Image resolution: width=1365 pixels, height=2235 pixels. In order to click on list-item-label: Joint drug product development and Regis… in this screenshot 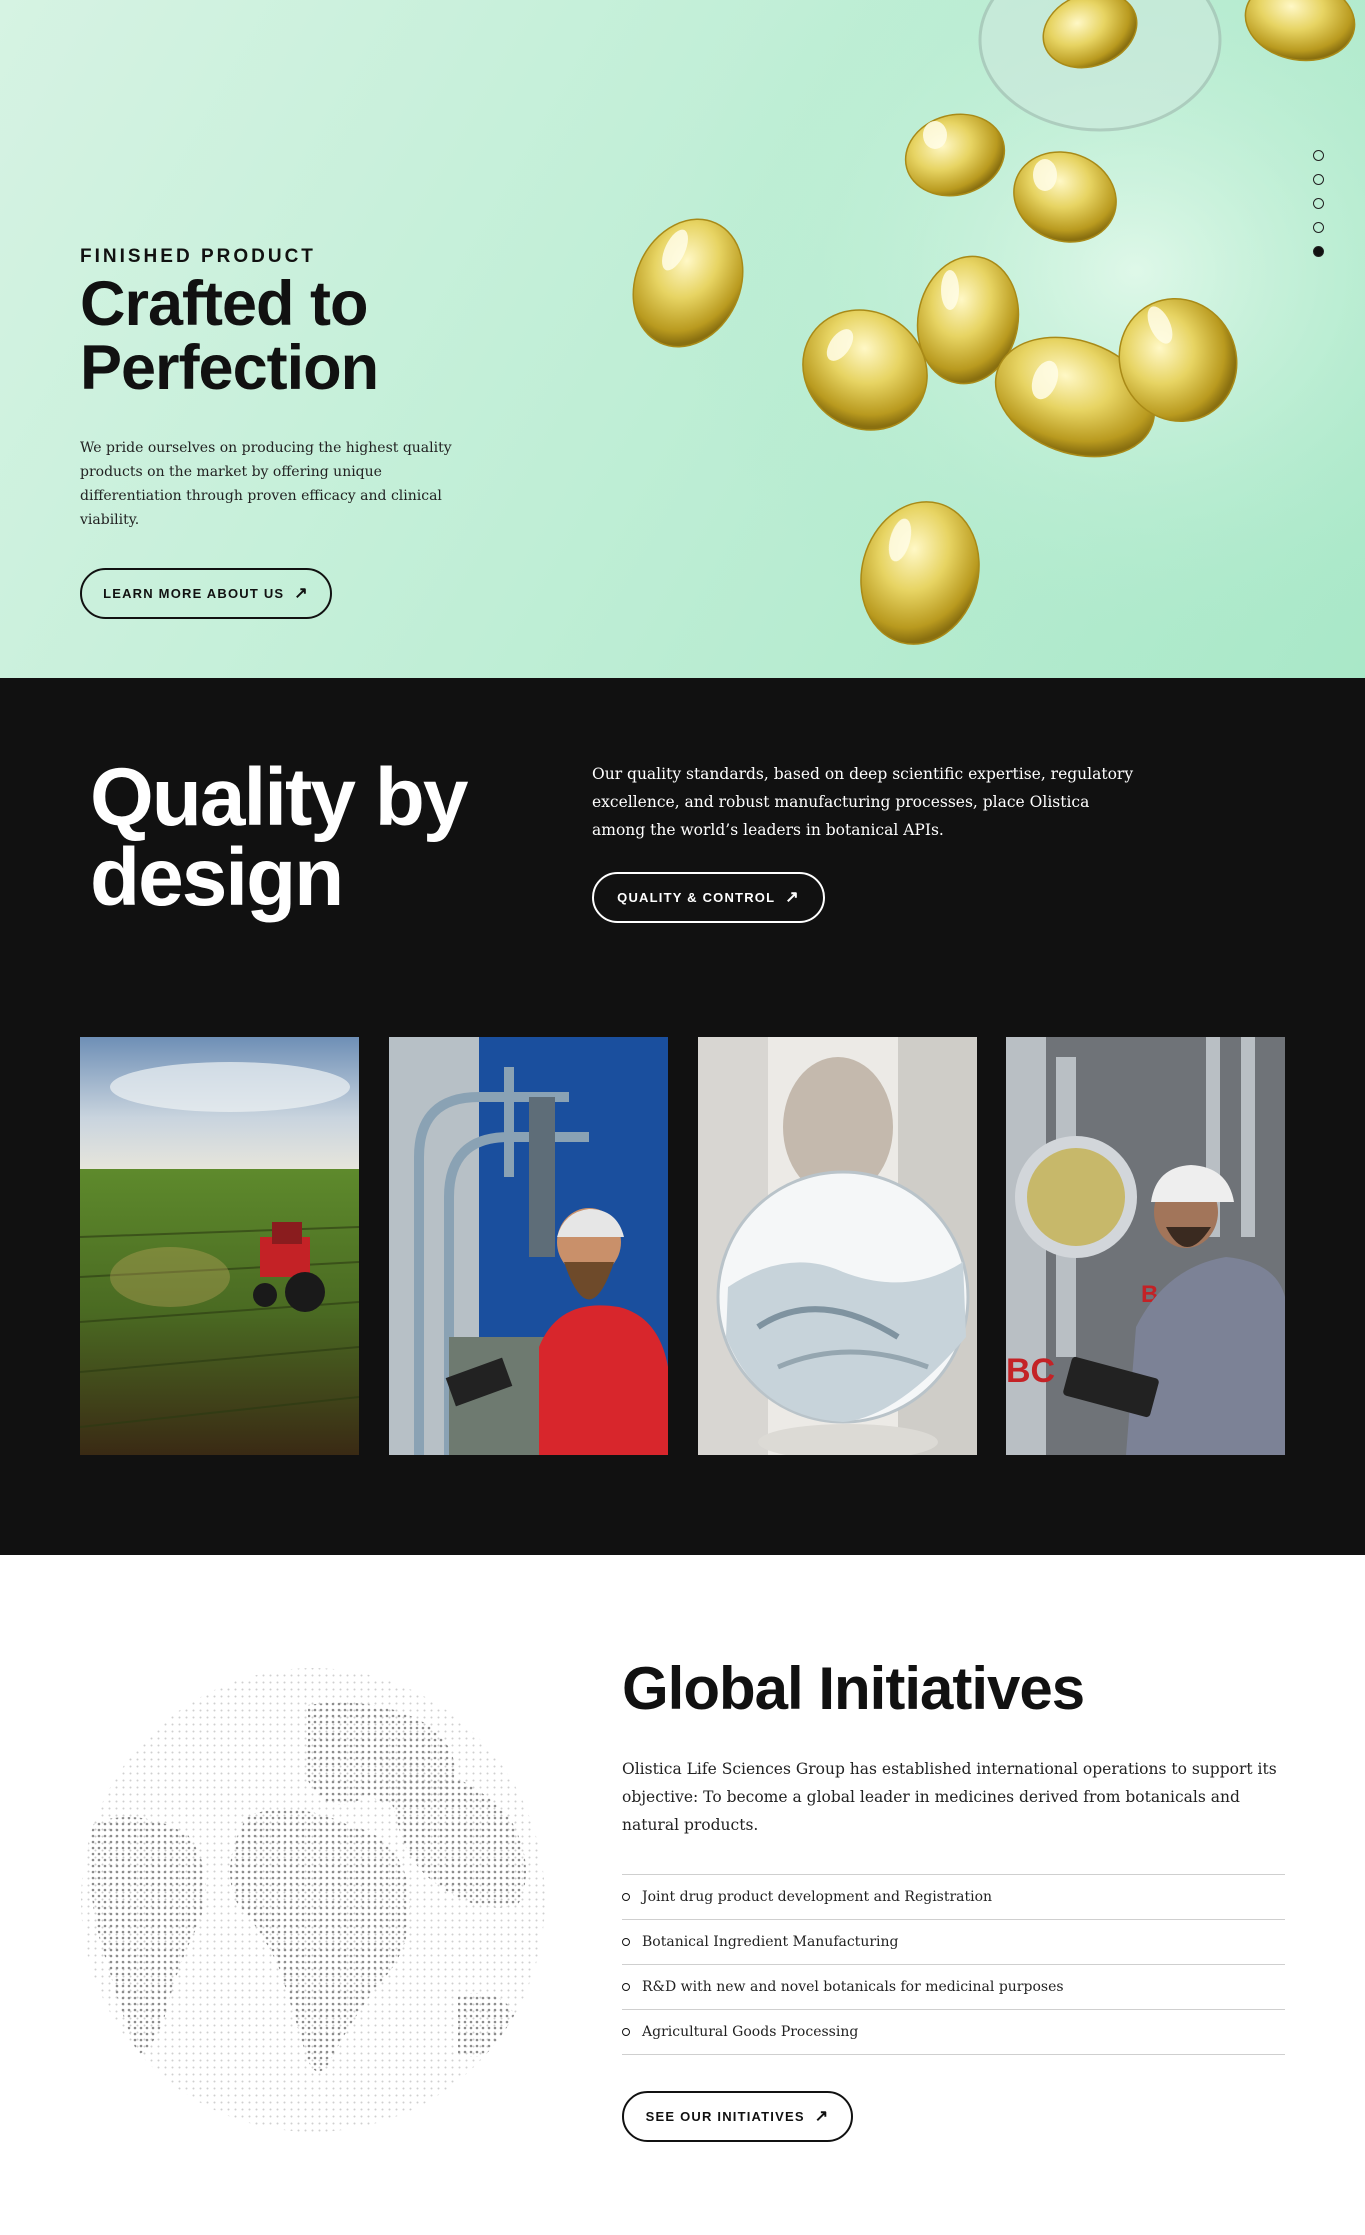, I will do `click(817, 1897)`.